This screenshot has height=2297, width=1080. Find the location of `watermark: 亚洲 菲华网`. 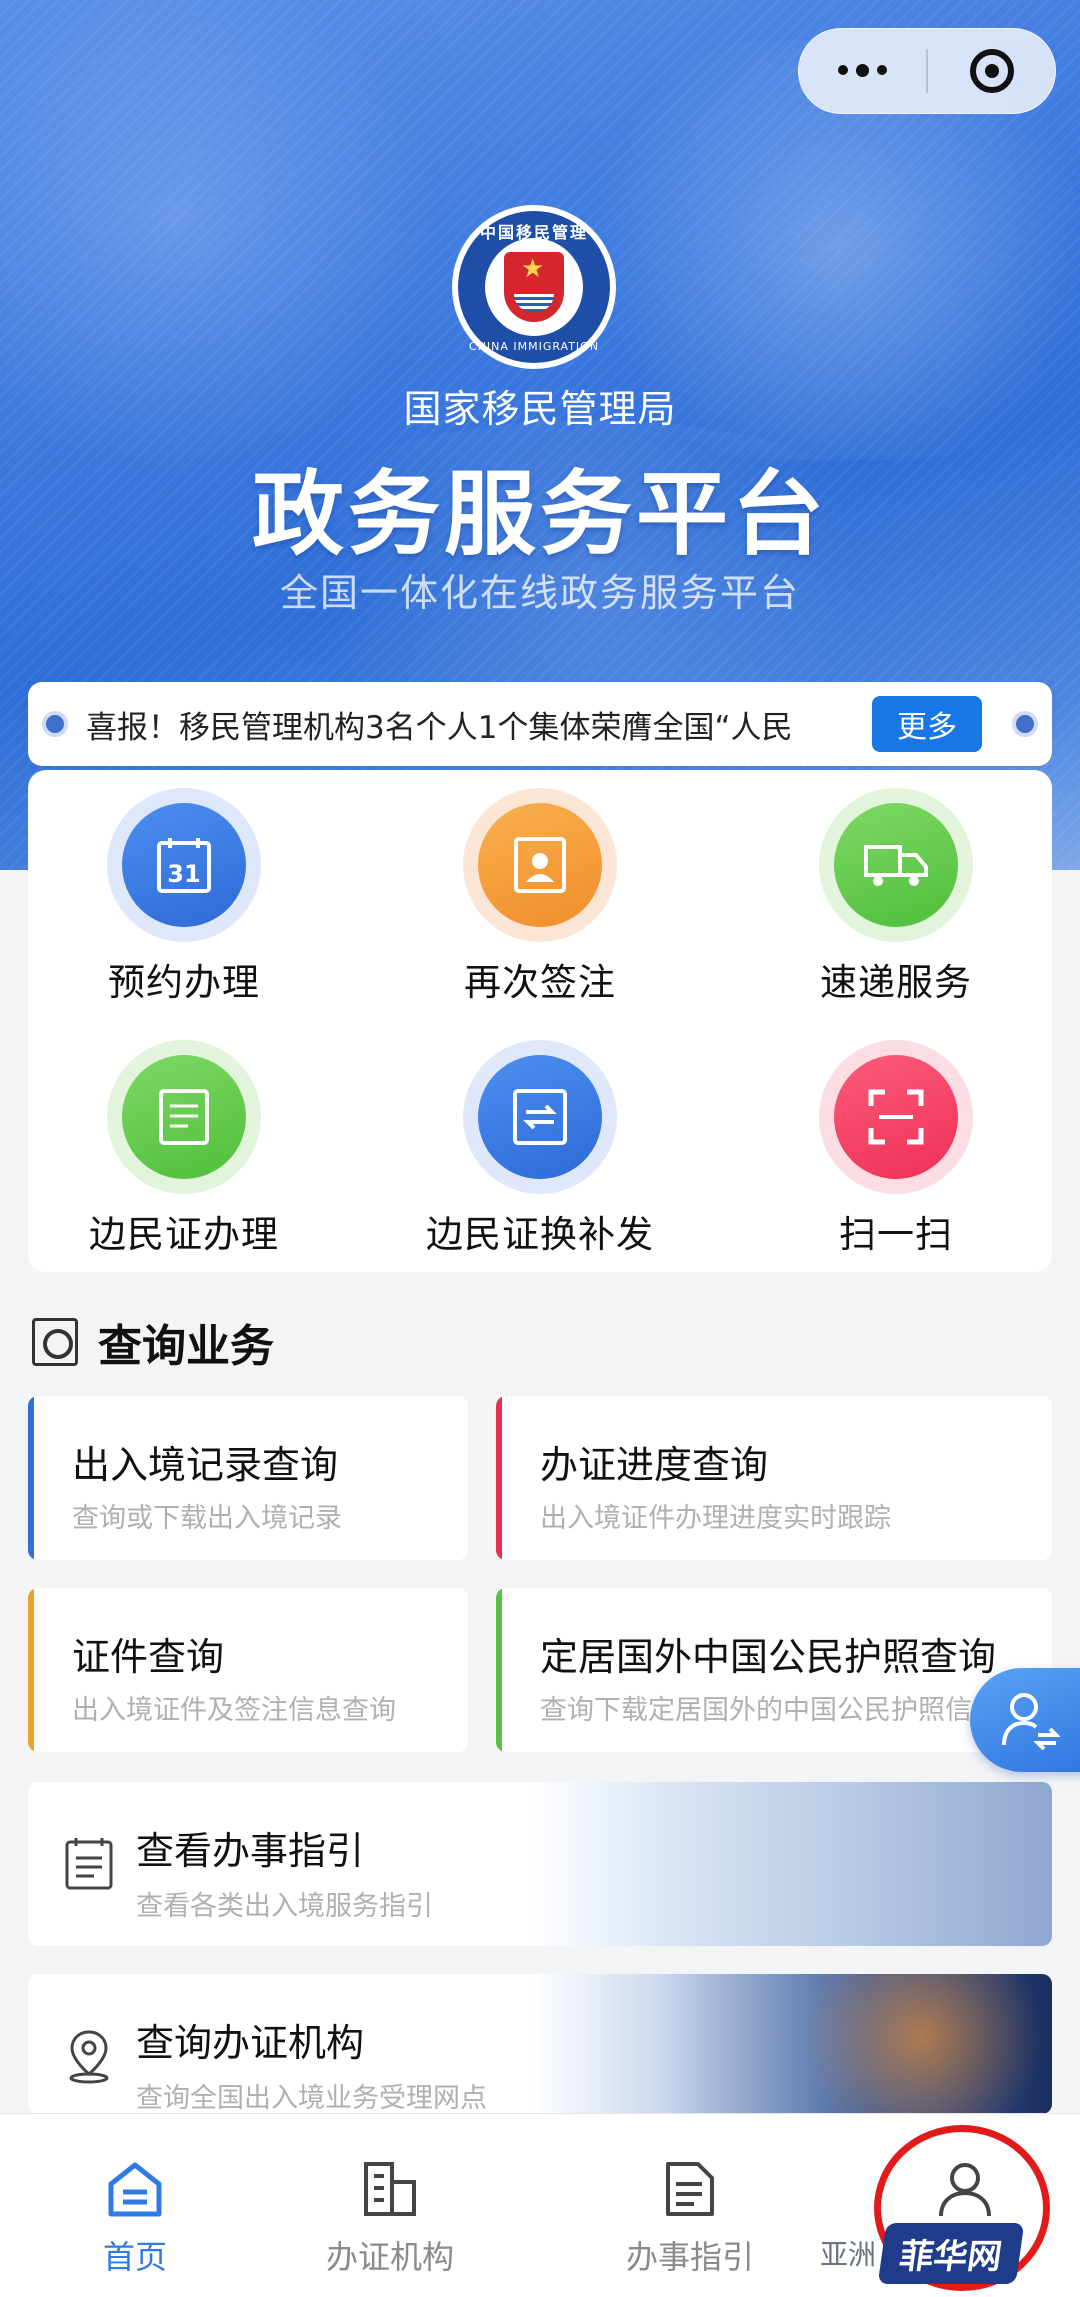

watermark: 亚洲 菲华网 is located at coordinates (922, 2253).